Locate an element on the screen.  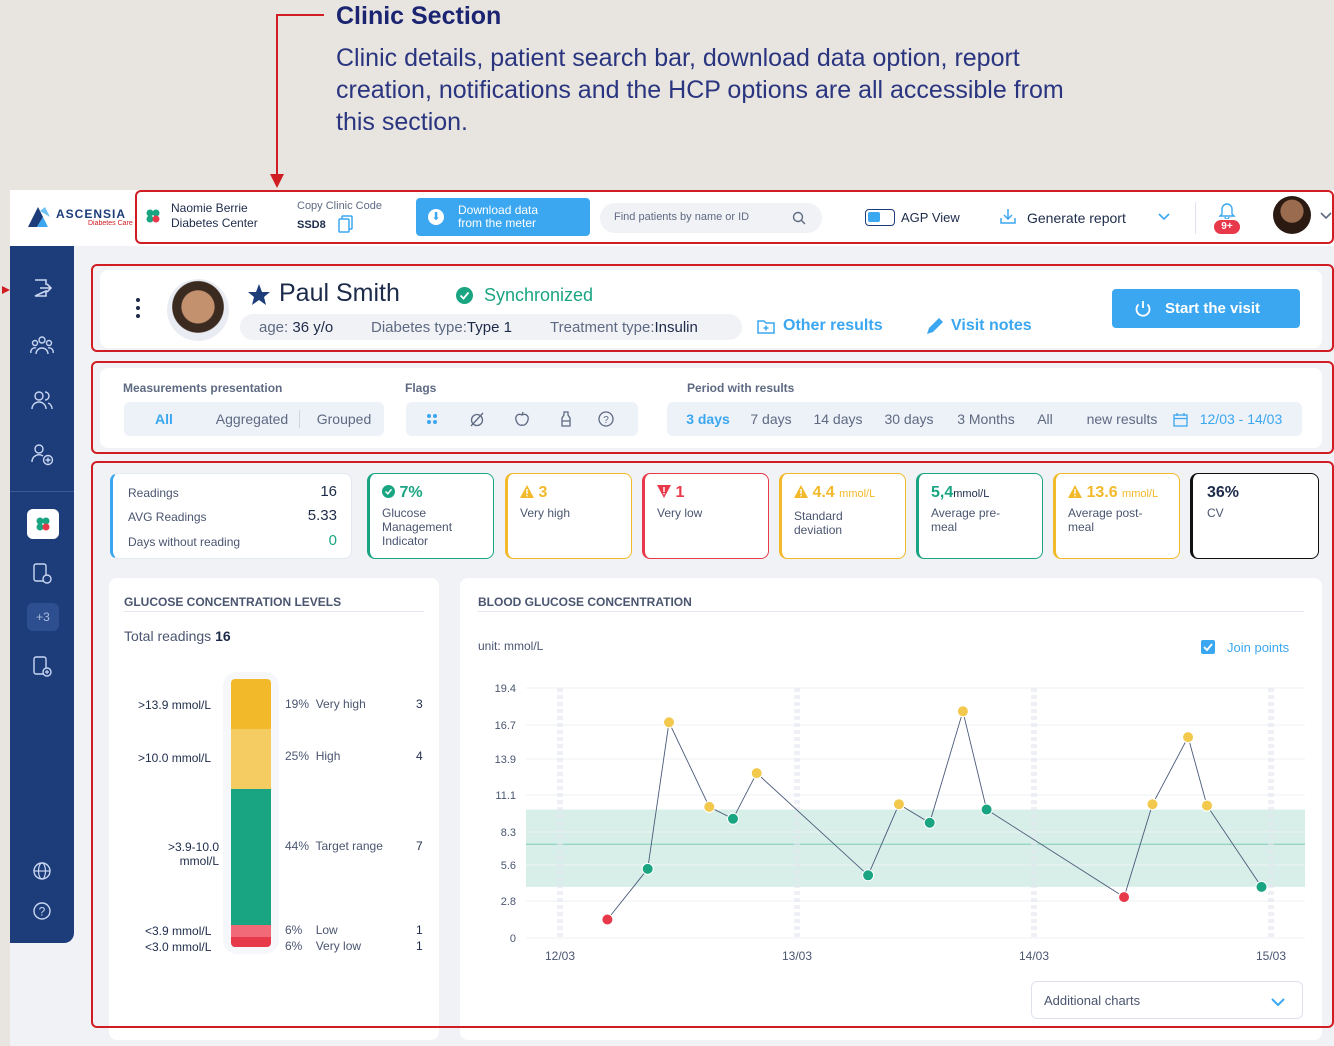
add-device-icon is located at coordinates (42, 667).